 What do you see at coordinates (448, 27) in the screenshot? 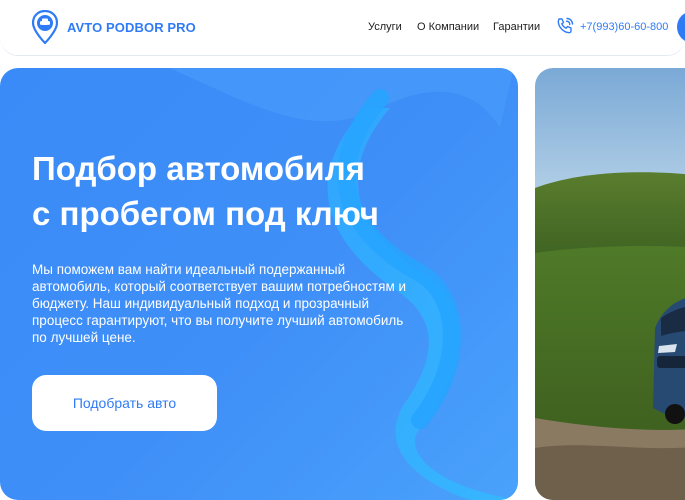
I see `nav-item-about: О Компании` at bounding box center [448, 27].